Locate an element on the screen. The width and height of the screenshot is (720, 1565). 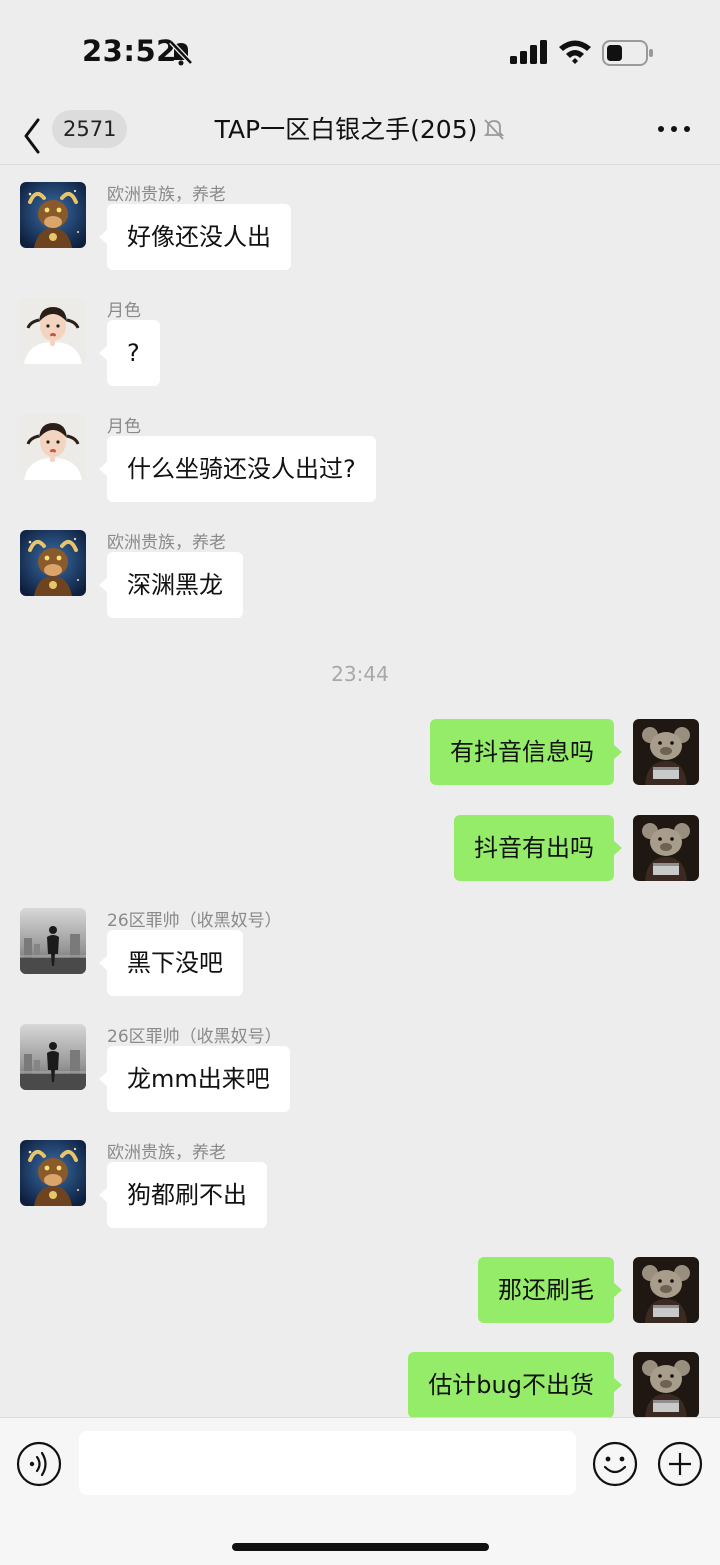
message-bubble: 抖音有出吗 is located at coordinates (538, 848).